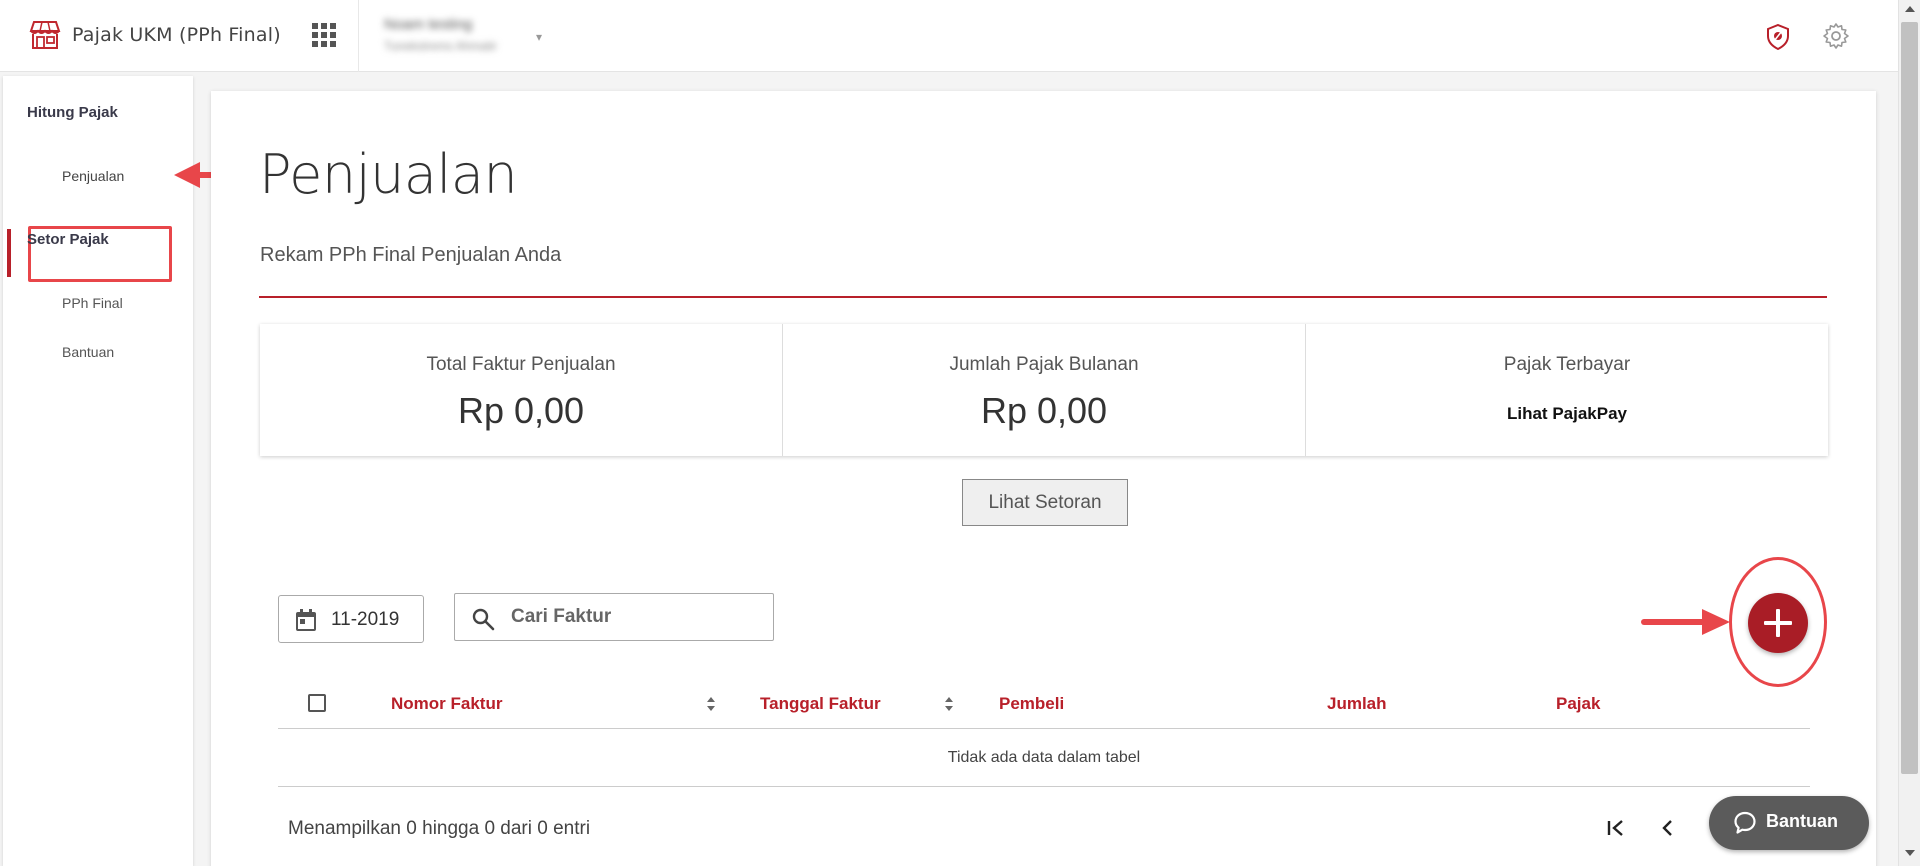 Image resolution: width=1920 pixels, height=866 pixels. I want to click on sidebar-item-bantuan: Bantuan, so click(88, 352).